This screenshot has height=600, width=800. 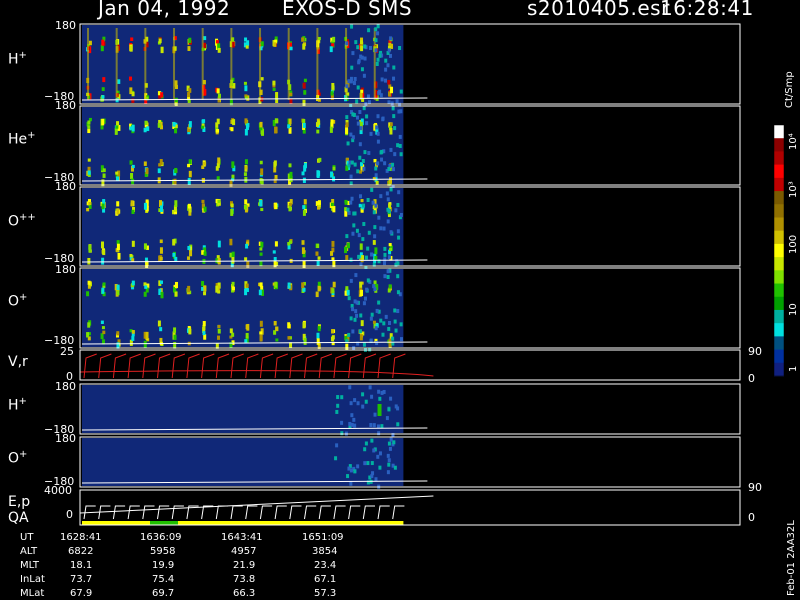 I want to click on panel-label-o-plus: O+, so click(x=18, y=301).